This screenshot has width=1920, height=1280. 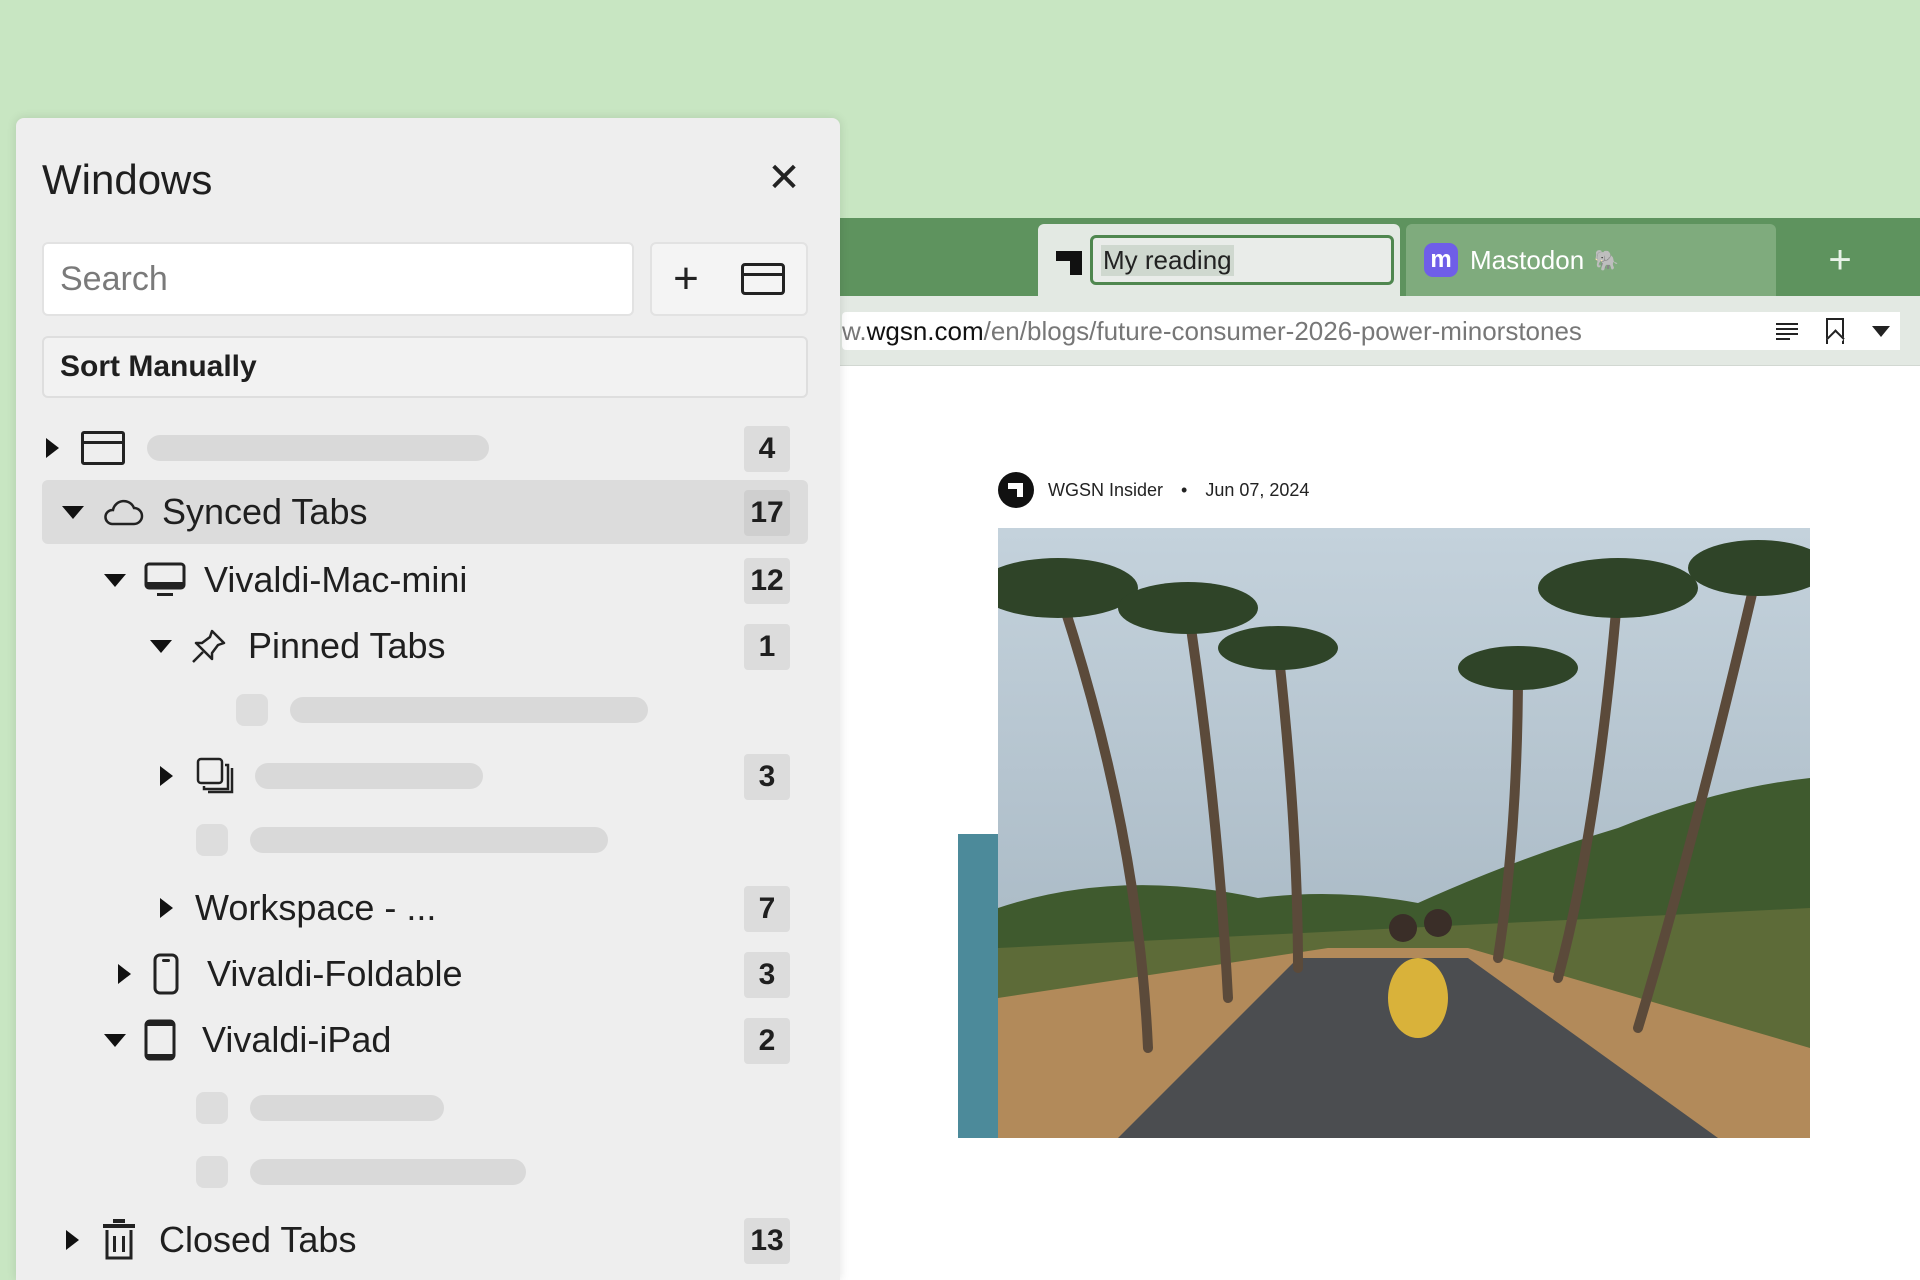 I want to click on bookmark-icon, so click(x=1835, y=331).